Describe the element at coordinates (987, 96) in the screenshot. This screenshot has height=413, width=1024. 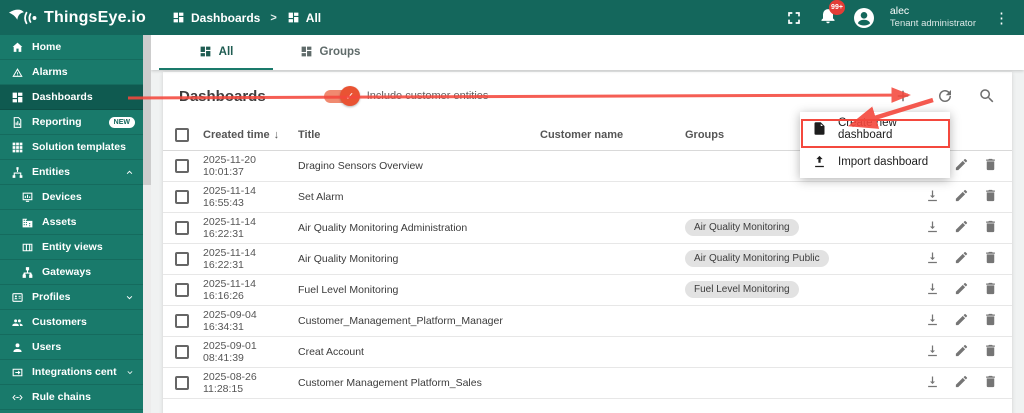
I see `search-icon` at that location.